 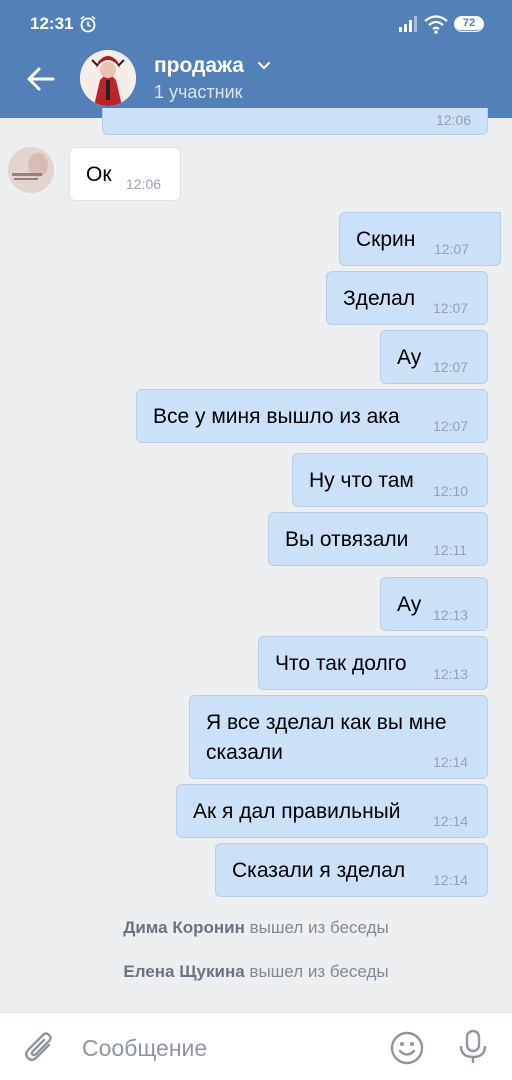 I want to click on message-bubble-incoming: Ок 12:06, so click(x=125, y=174).